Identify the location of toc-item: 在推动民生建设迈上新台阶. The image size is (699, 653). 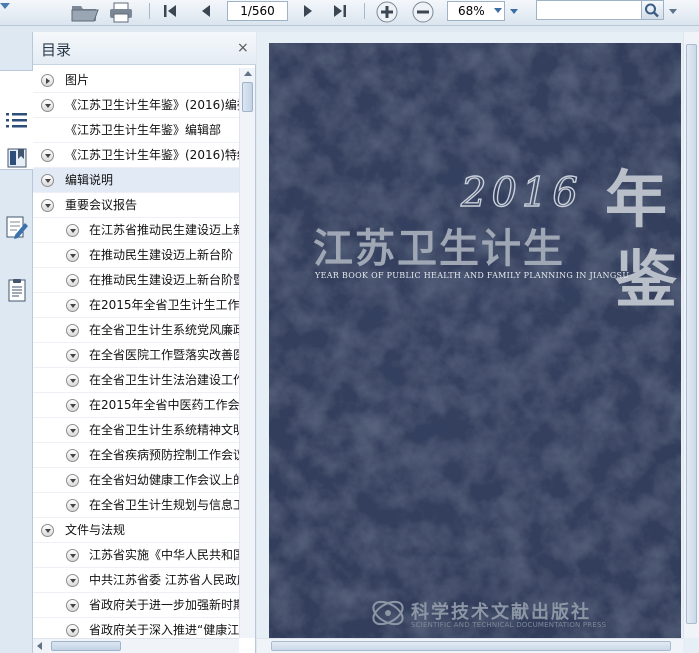
(136, 255).